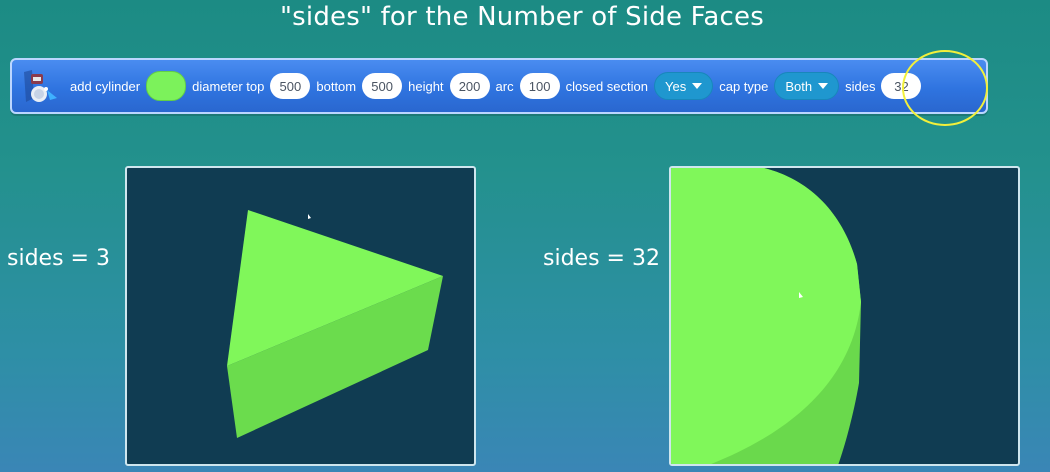  What do you see at coordinates (58, 258) in the screenshot?
I see `sides-3-label: sides = 3` at bounding box center [58, 258].